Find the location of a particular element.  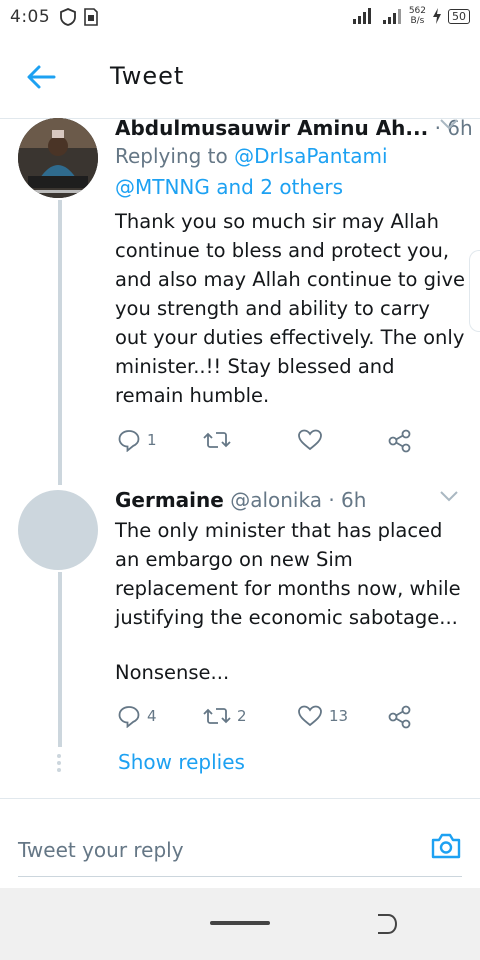

system-nav-bar is located at coordinates (240, 924).